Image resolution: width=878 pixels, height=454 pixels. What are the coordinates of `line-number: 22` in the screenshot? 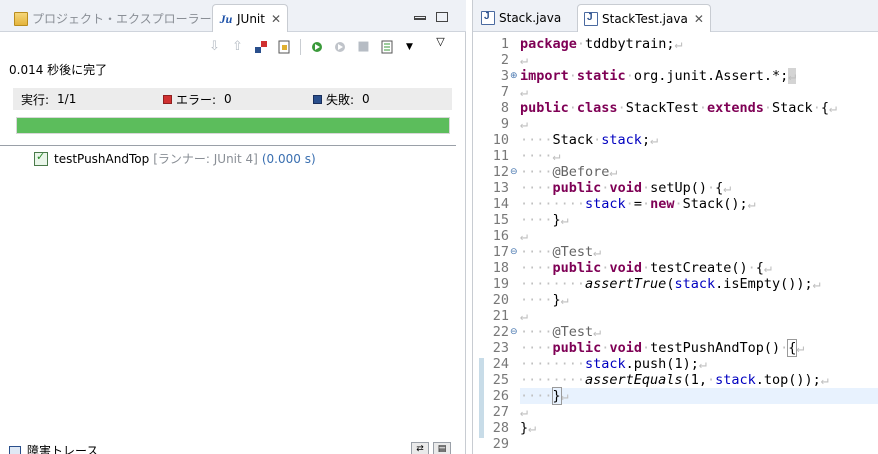 It's located at (500, 332).